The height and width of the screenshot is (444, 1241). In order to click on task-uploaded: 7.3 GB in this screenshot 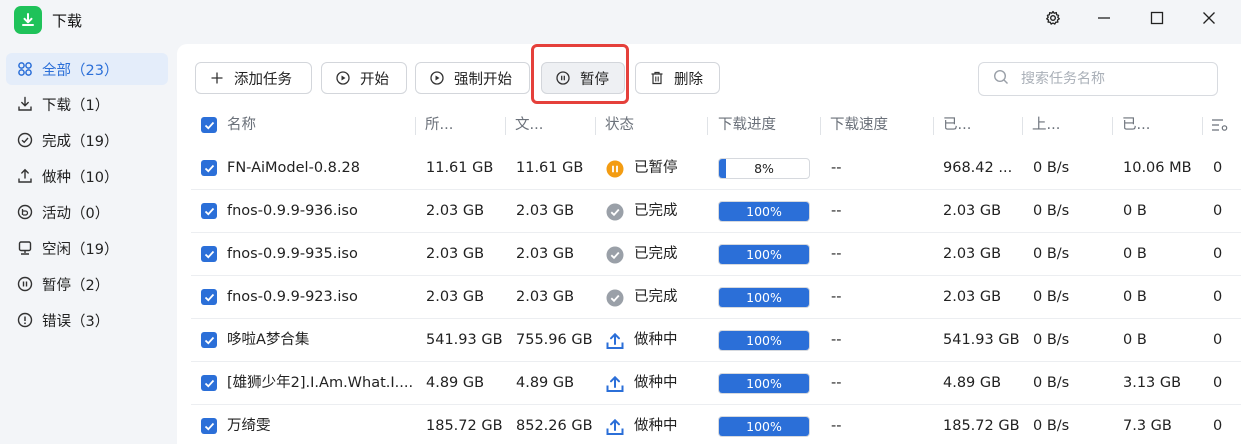, I will do `click(1147, 426)`.